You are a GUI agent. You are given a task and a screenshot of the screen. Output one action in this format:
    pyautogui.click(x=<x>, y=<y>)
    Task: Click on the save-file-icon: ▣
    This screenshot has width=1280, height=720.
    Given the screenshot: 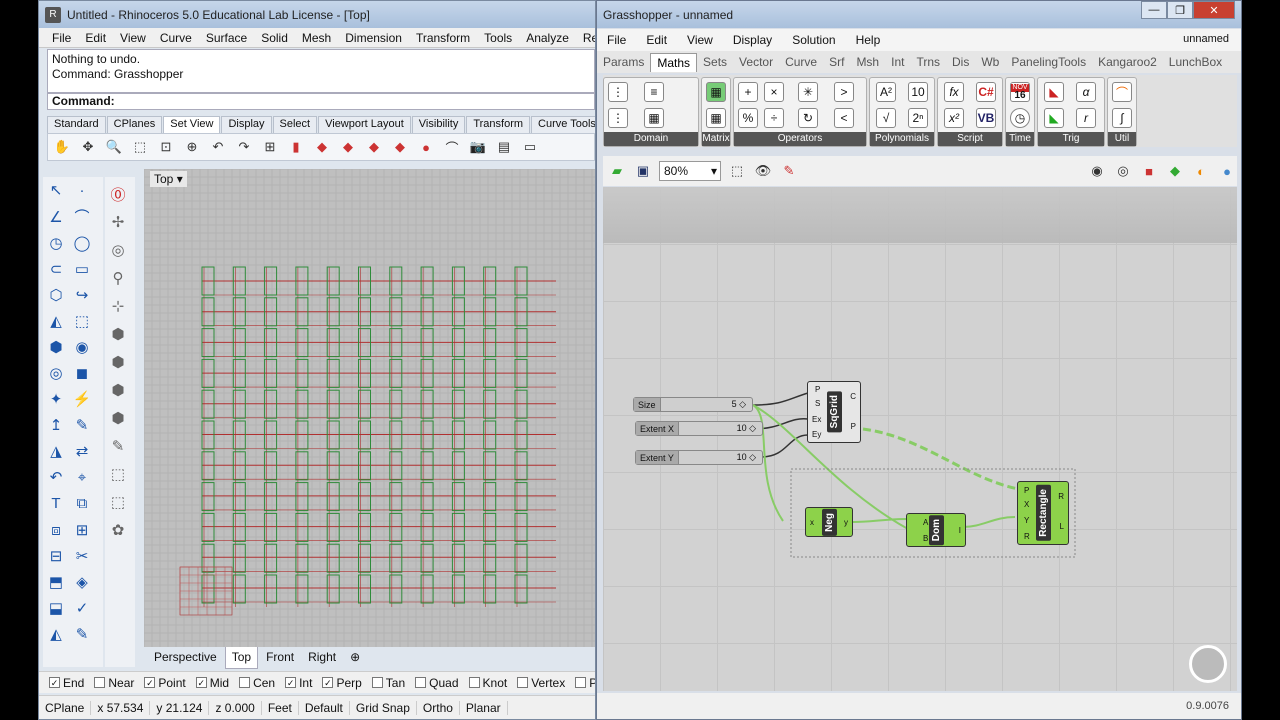 What is the action you would take?
    pyautogui.click(x=643, y=171)
    